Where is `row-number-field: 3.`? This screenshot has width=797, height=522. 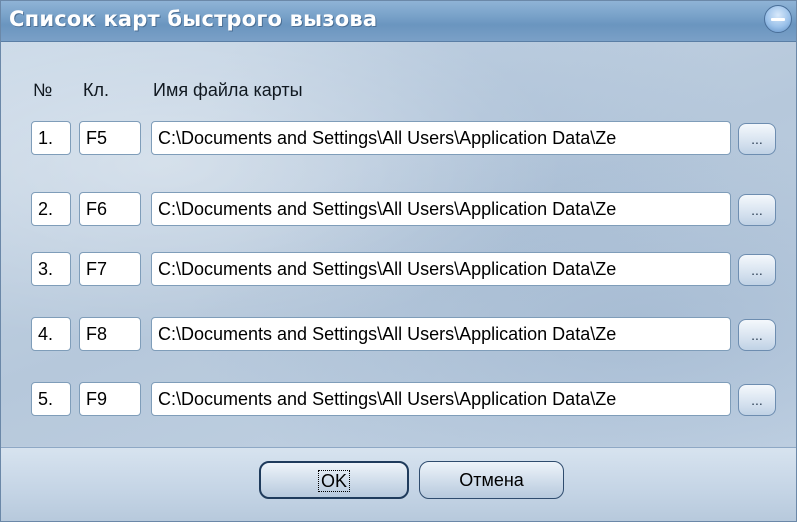 row-number-field: 3. is located at coordinates (51, 269).